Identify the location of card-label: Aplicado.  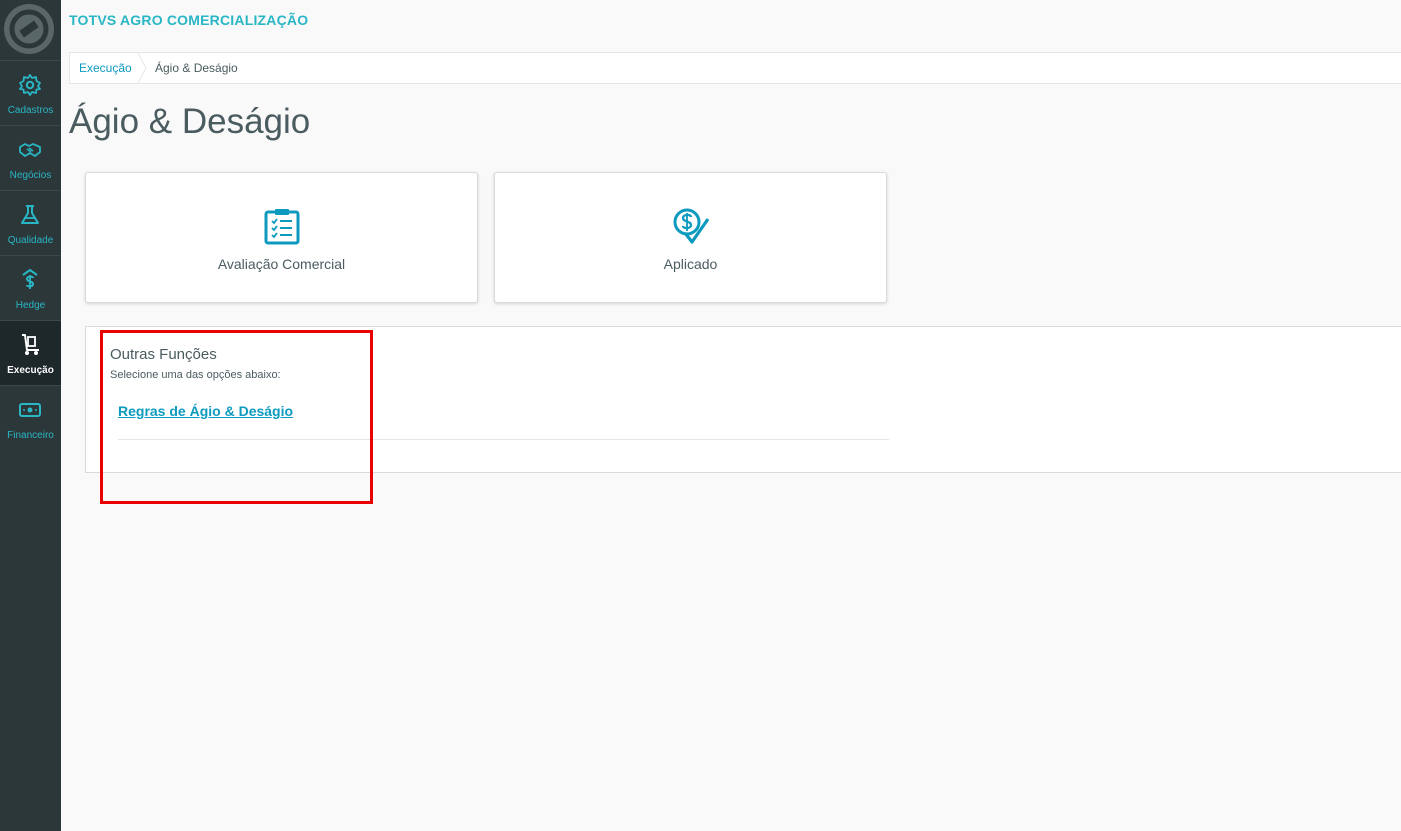
(690, 264).